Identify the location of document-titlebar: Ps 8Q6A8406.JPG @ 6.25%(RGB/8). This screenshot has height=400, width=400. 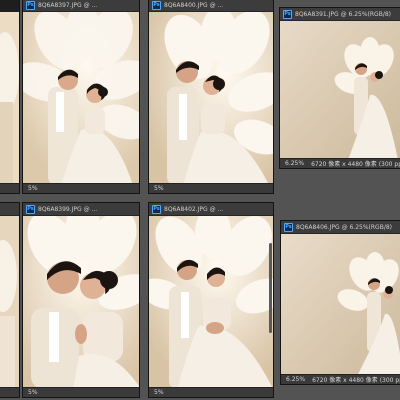
(340, 227).